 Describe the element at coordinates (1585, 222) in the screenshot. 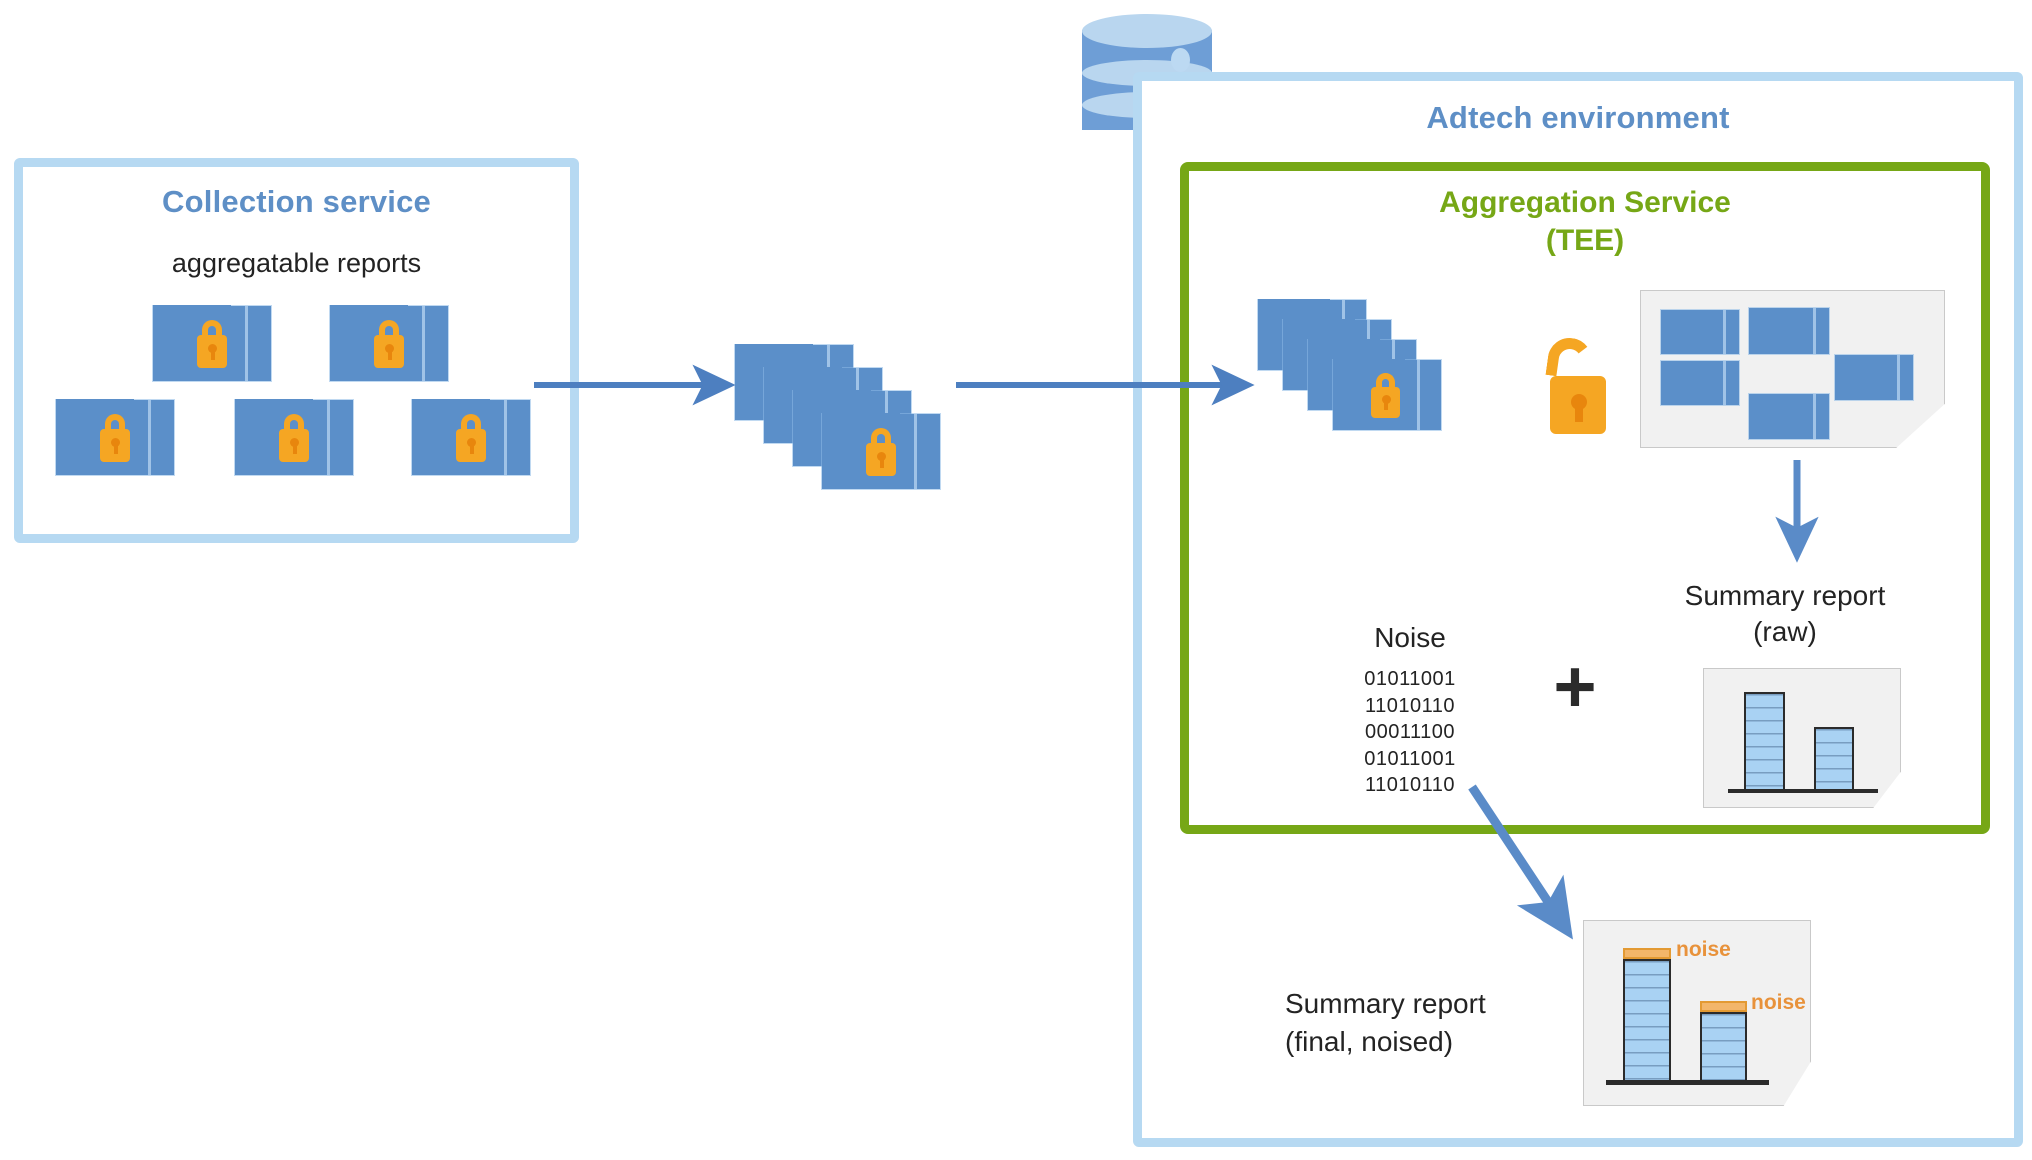

I see `aggregation-service-heading: Aggregation Service (TEE)` at that location.